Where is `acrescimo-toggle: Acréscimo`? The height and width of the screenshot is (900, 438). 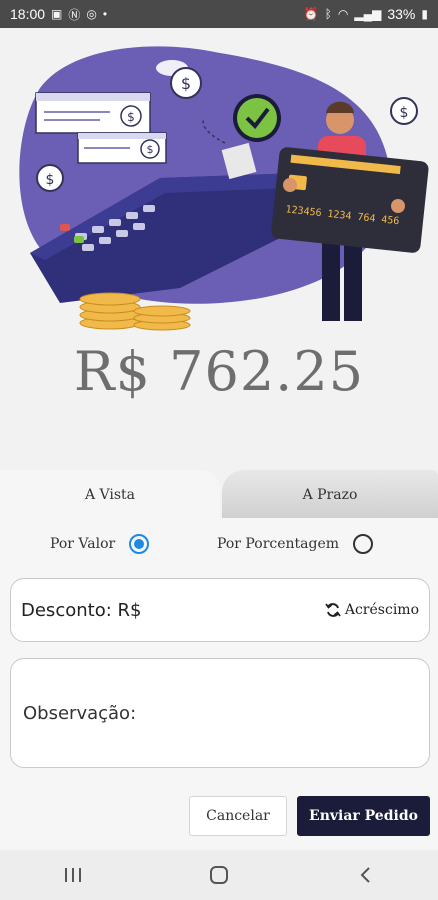
acrescimo-toggle: Acréscimo is located at coordinates (372, 610).